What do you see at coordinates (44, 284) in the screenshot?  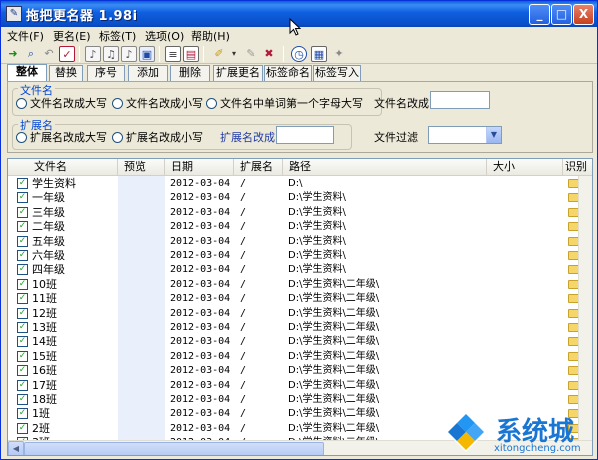 I see `cell-filename: 10班` at bounding box center [44, 284].